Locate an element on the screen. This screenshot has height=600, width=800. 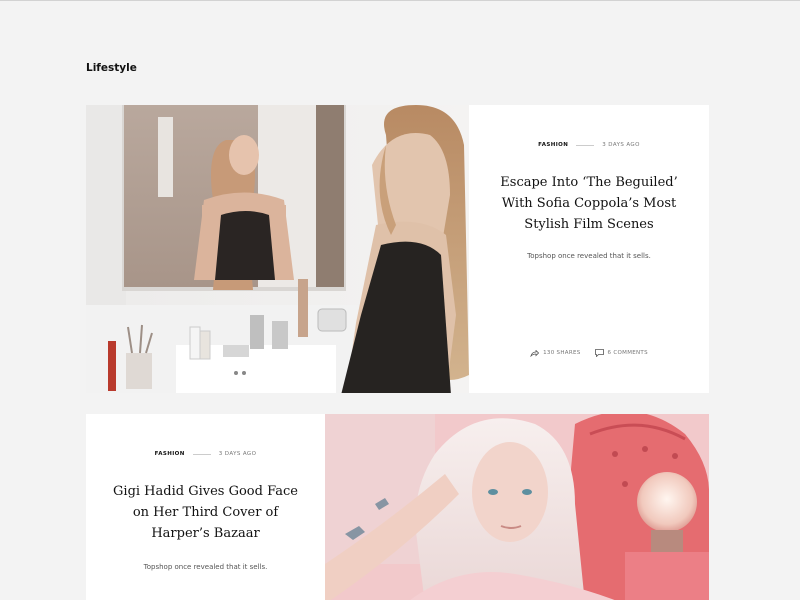
section-title: Lifestyle is located at coordinates (111, 68).